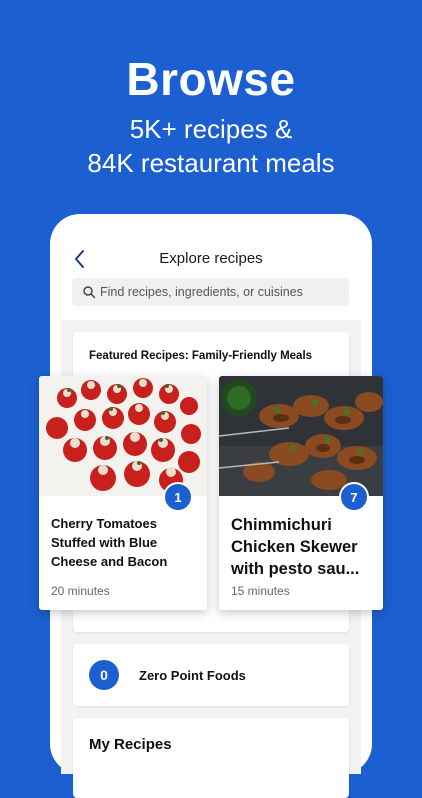  I want to click on zero-point-foods-label: Zero Point Foods, so click(192, 675).